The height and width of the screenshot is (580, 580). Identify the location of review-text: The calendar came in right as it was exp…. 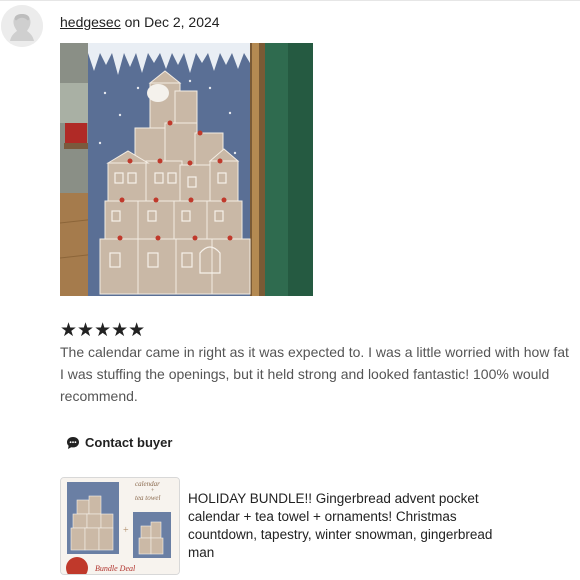
(314, 374).